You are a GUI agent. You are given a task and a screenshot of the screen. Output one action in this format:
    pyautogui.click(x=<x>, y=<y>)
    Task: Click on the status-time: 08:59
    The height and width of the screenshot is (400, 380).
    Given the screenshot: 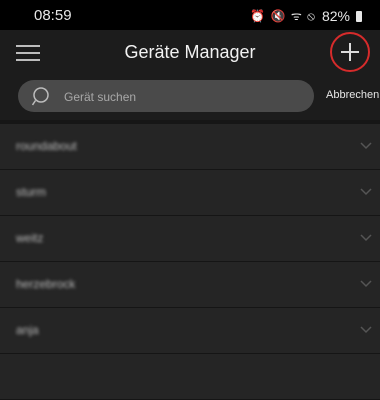 What is the action you would take?
    pyautogui.click(x=53, y=15)
    